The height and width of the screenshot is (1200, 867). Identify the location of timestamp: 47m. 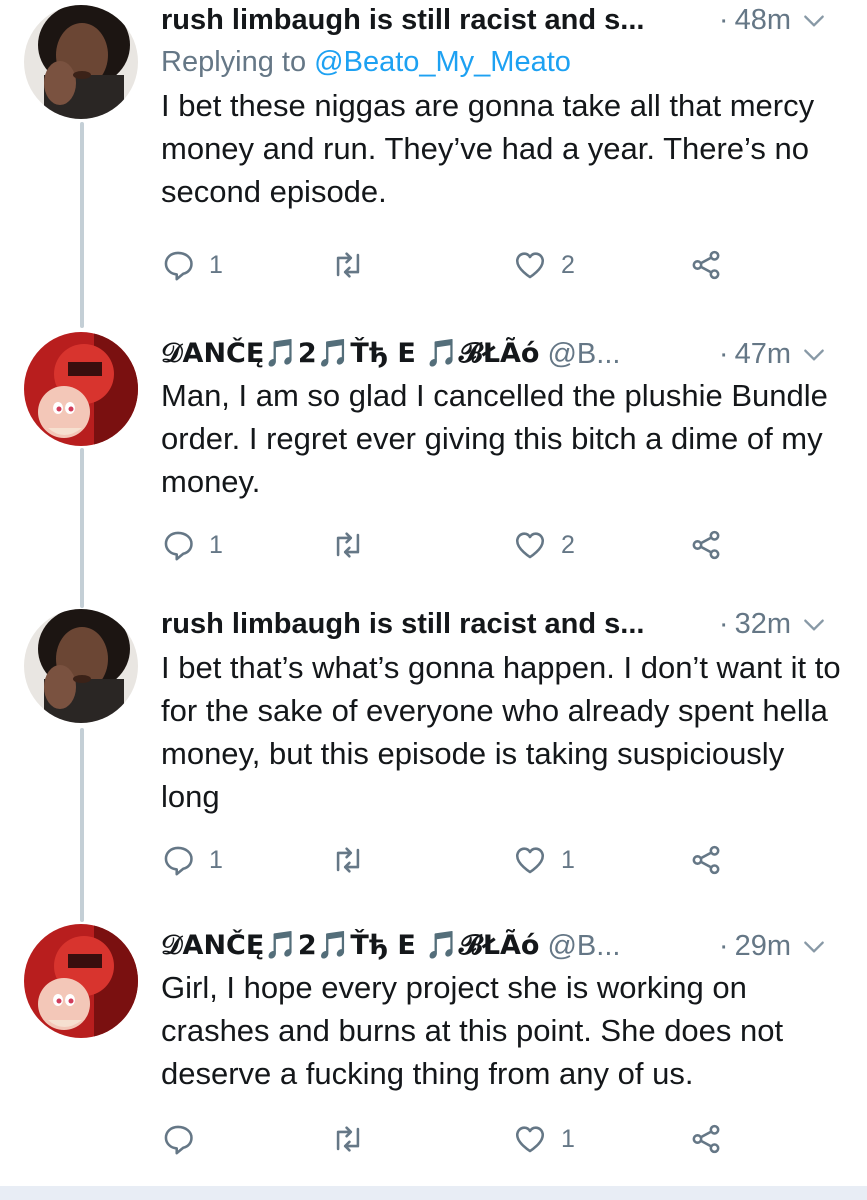
(755, 354).